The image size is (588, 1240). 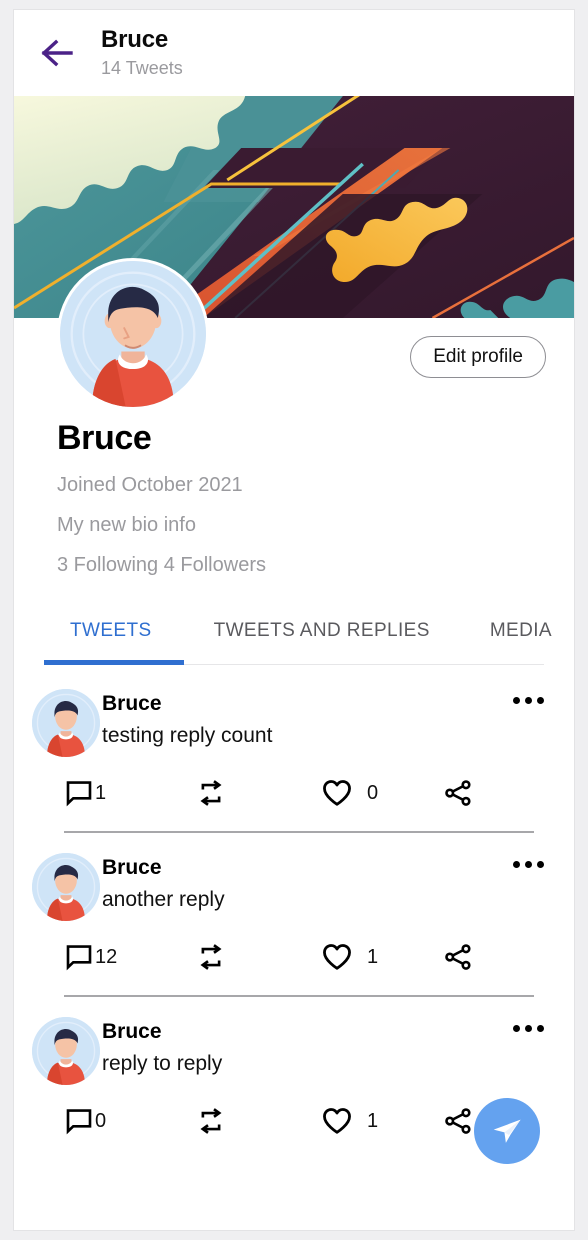 What do you see at coordinates (135, 39) in the screenshot?
I see `header-title: Bruce` at bounding box center [135, 39].